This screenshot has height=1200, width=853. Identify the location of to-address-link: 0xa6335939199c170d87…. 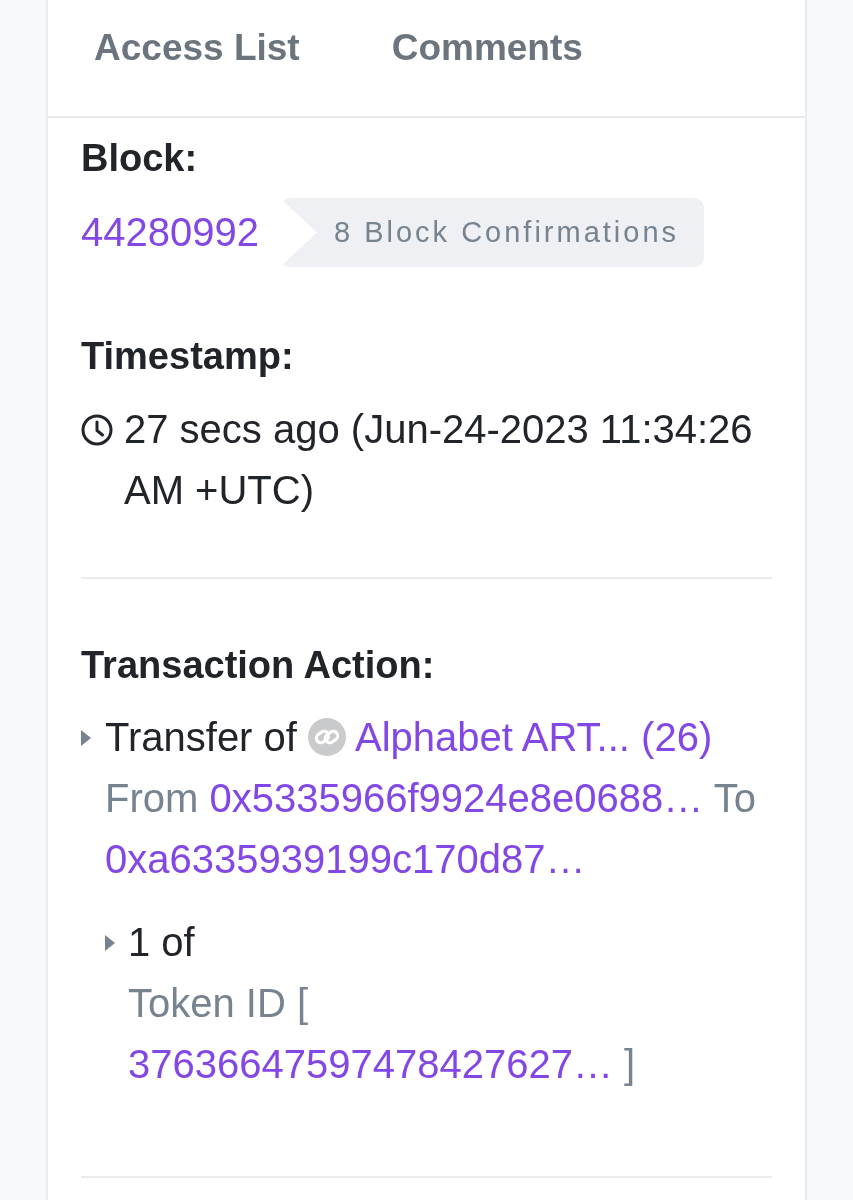
(345, 859).